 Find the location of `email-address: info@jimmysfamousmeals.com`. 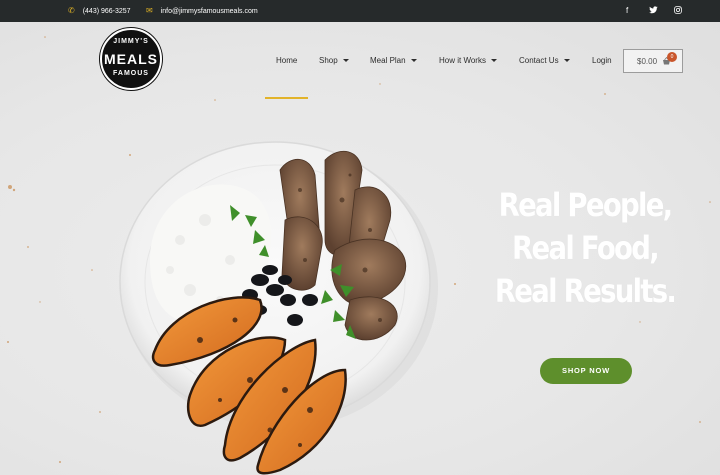

email-address: info@jimmysfamousmeals.com is located at coordinates (209, 11).